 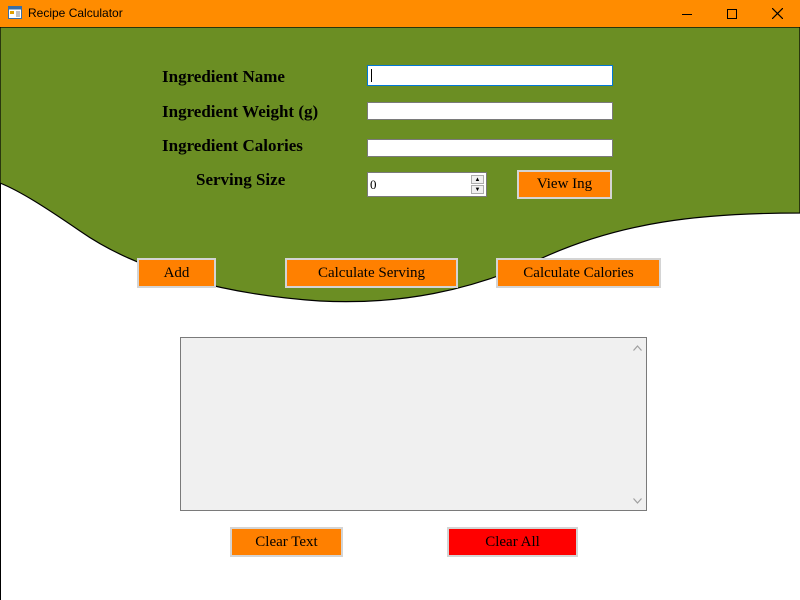 I want to click on close-icon, so click(x=777, y=13).